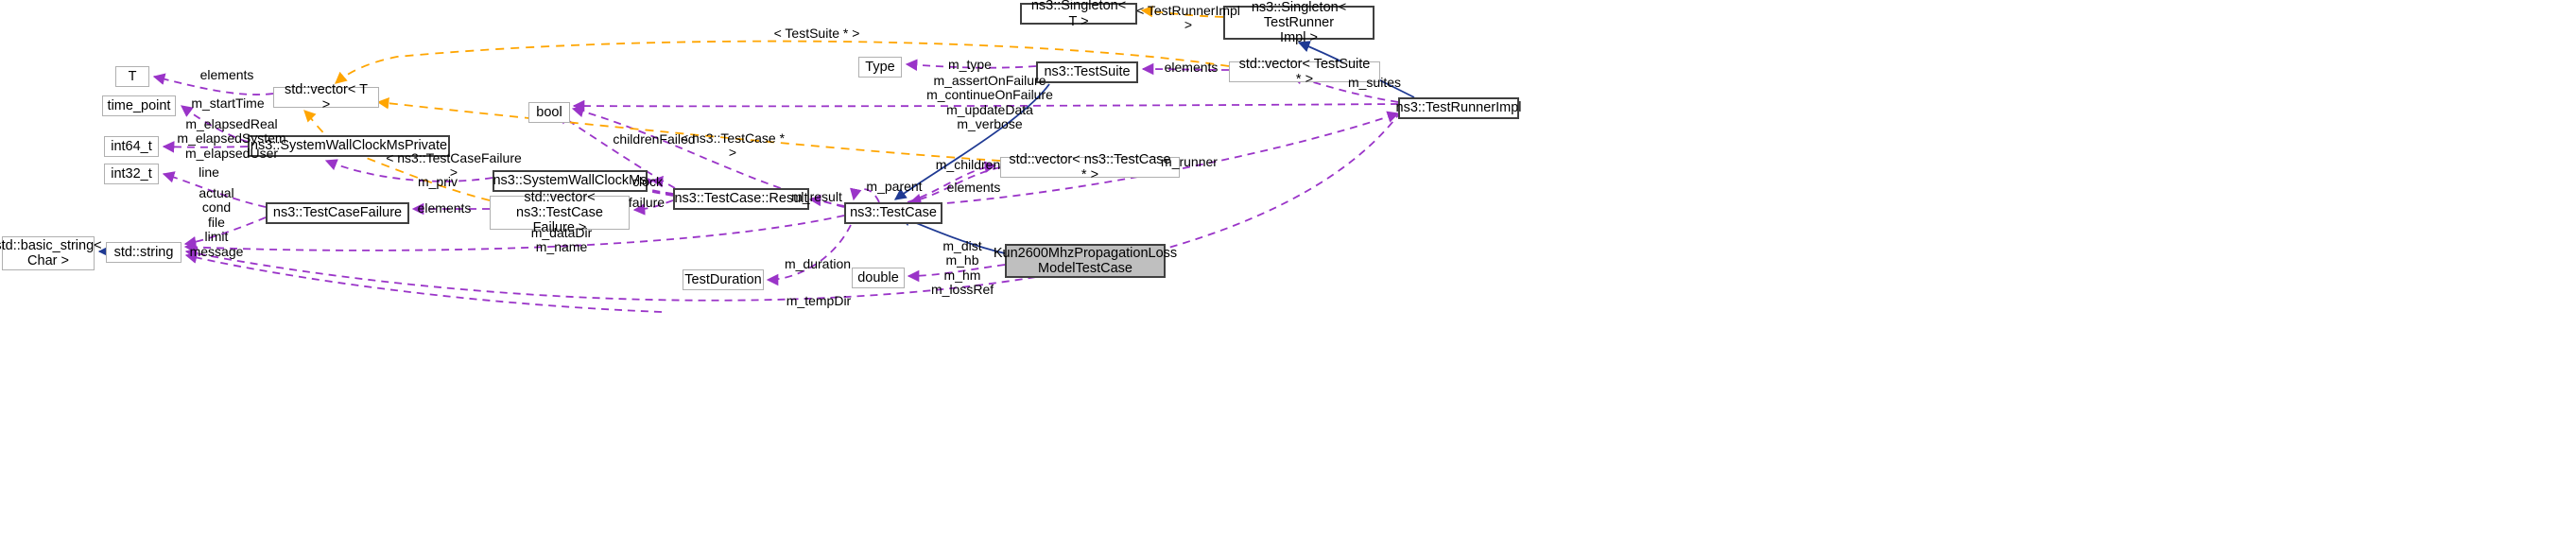 The height and width of the screenshot is (536, 2576). I want to click on edge-label-m-tempdir: m_tempDir, so click(819, 300).